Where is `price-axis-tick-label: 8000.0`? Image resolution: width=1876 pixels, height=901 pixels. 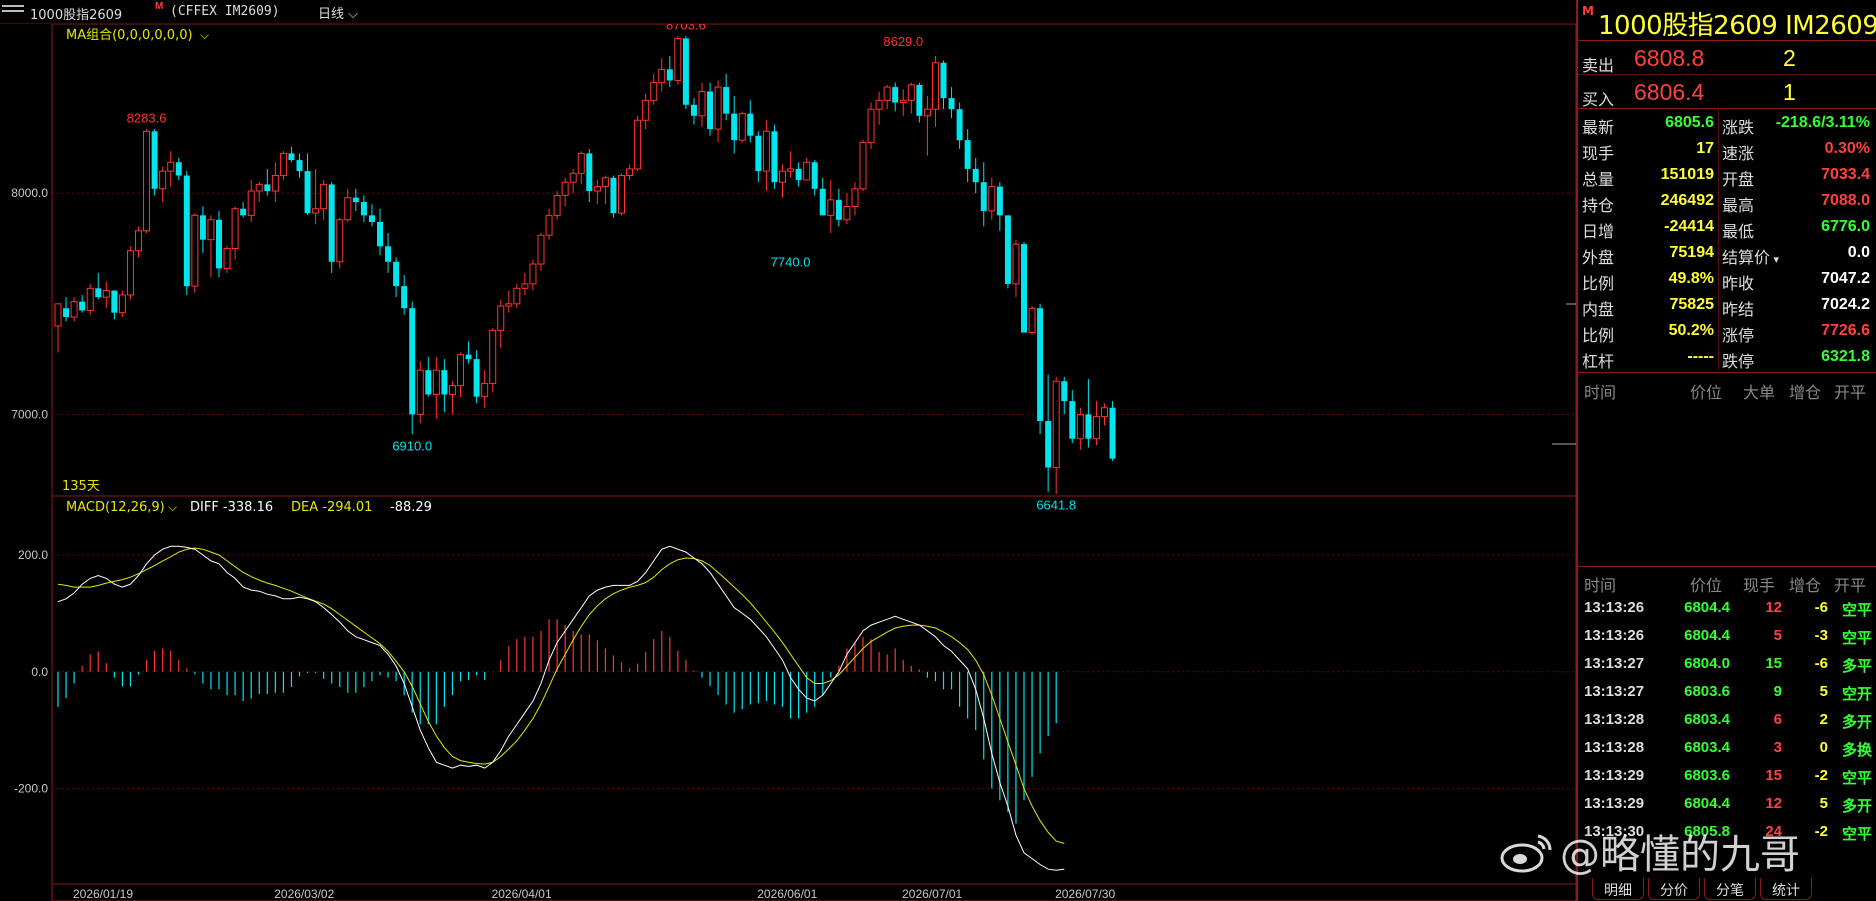
price-axis-tick-label: 8000.0 is located at coordinates (29, 193).